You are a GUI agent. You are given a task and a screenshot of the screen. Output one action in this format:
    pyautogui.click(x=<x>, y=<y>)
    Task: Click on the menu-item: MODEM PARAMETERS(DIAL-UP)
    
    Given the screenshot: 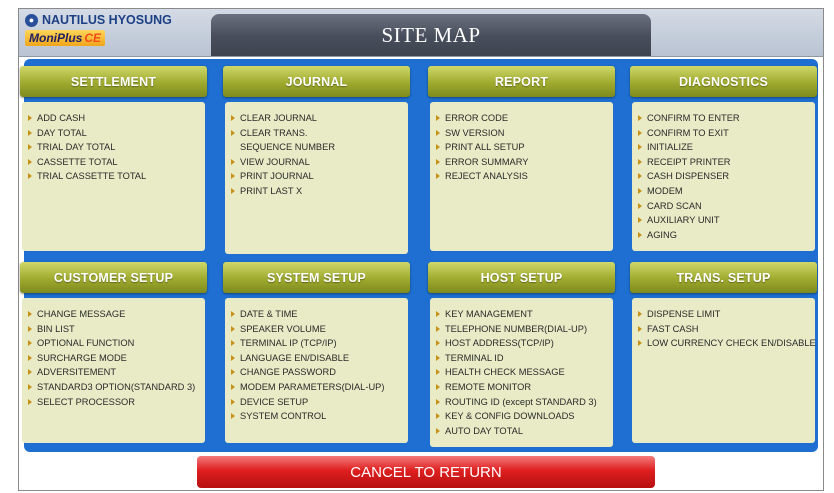 What is the action you would take?
    pyautogui.click(x=317, y=387)
    